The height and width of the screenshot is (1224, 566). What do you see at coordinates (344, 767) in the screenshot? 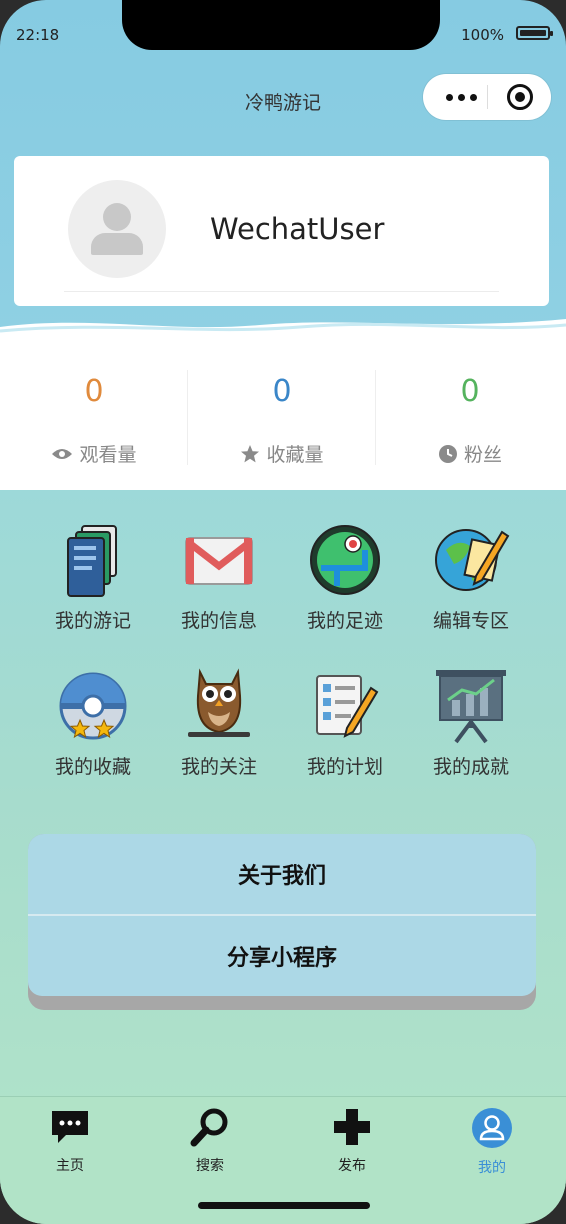
I see `grid-item-label: 我的计划` at bounding box center [344, 767].